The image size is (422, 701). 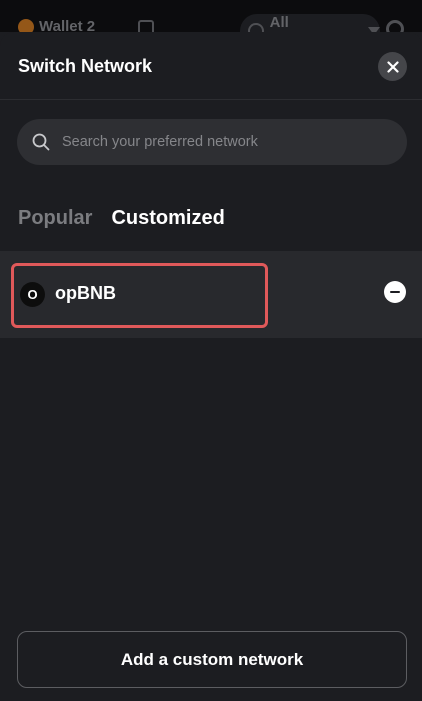 I want to click on tab-customized: Customized, so click(x=167, y=218).